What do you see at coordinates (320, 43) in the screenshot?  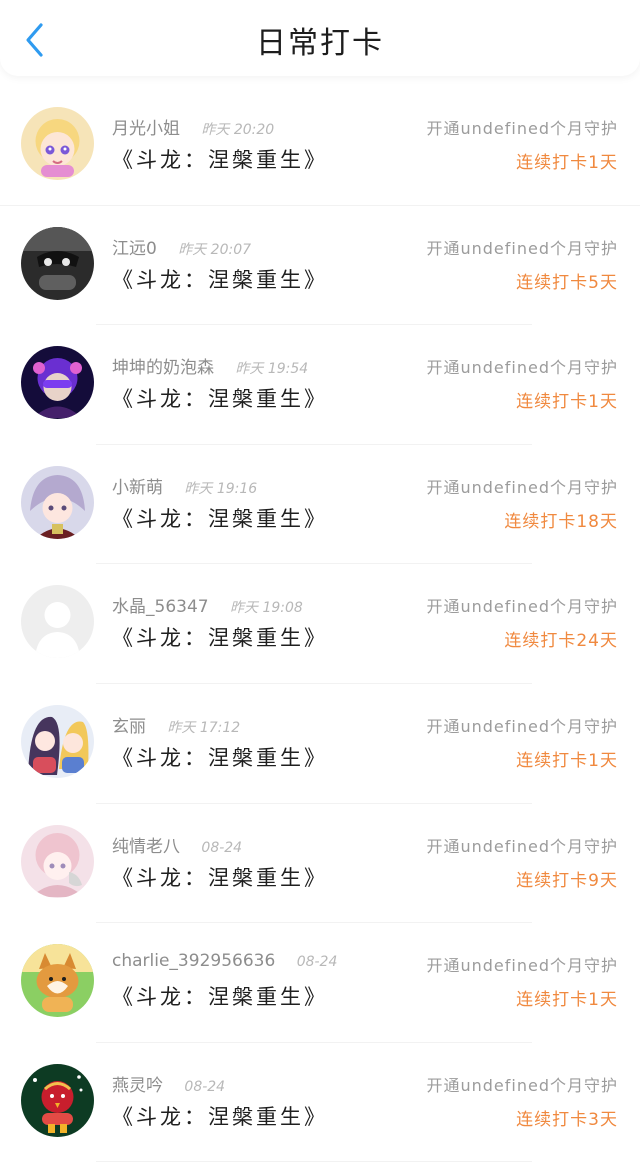 I see `page-title: 日常打卡` at bounding box center [320, 43].